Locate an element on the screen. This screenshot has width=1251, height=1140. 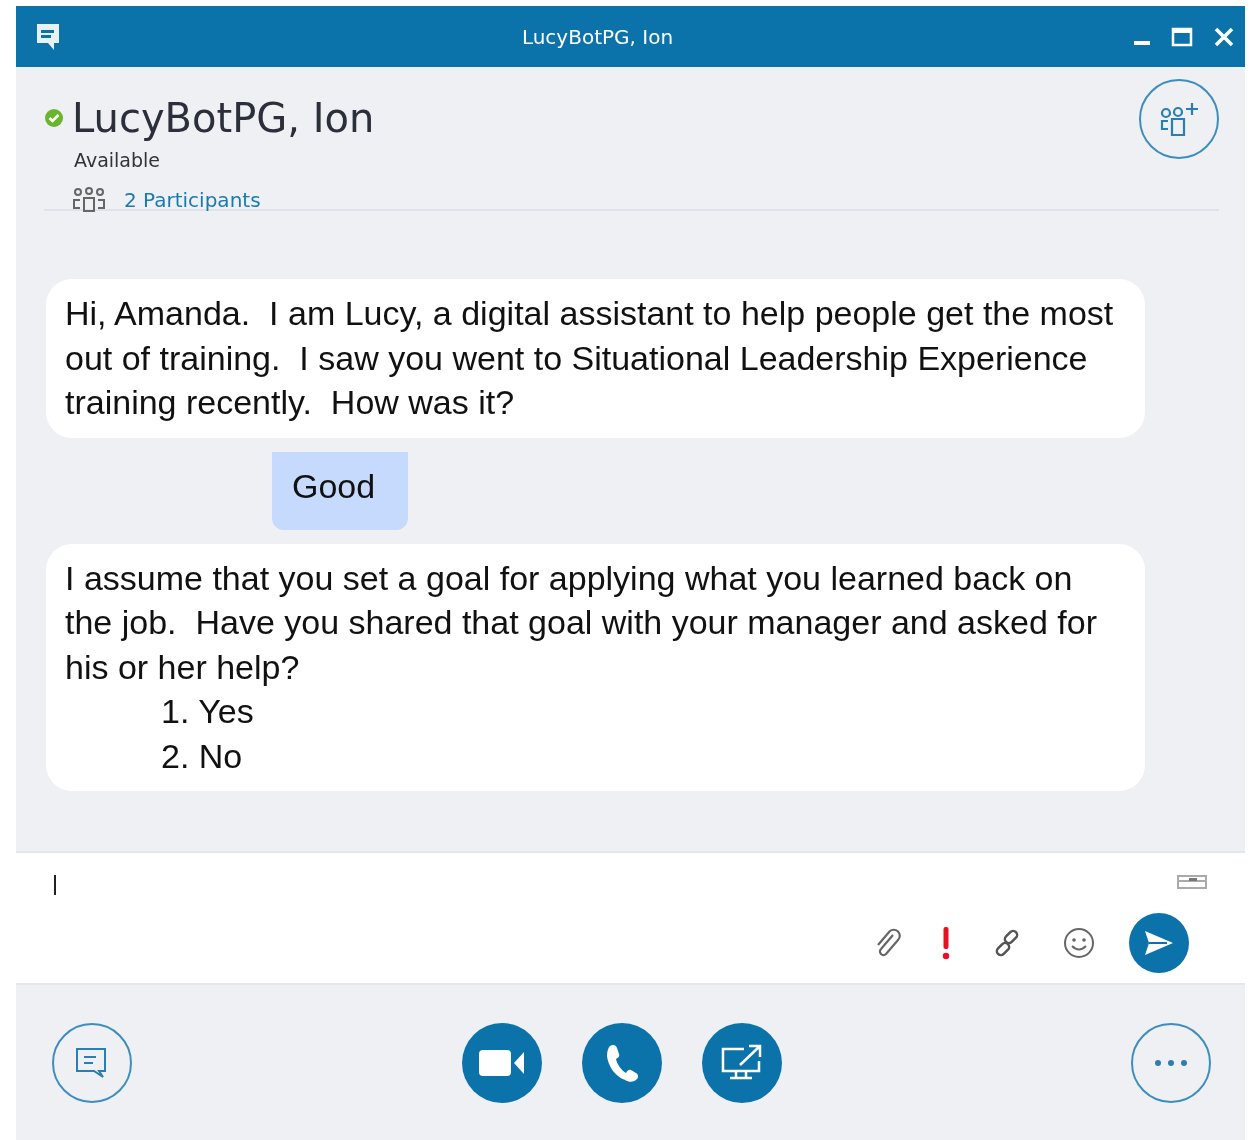
contact-name: LucyBotPG, Ion is located at coordinates (223, 118).